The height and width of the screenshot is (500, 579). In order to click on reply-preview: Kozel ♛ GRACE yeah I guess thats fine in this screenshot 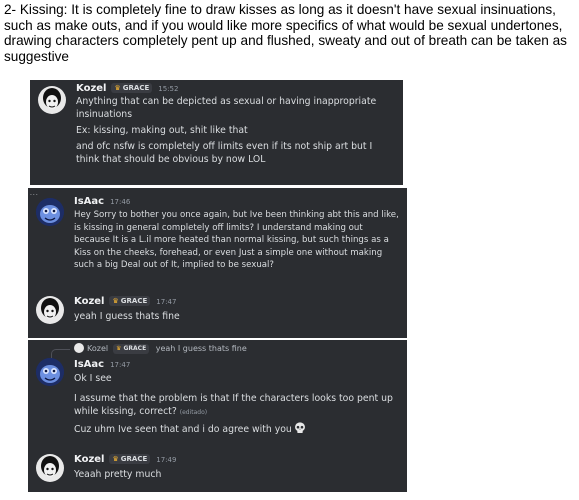, I will do `click(160, 348)`.